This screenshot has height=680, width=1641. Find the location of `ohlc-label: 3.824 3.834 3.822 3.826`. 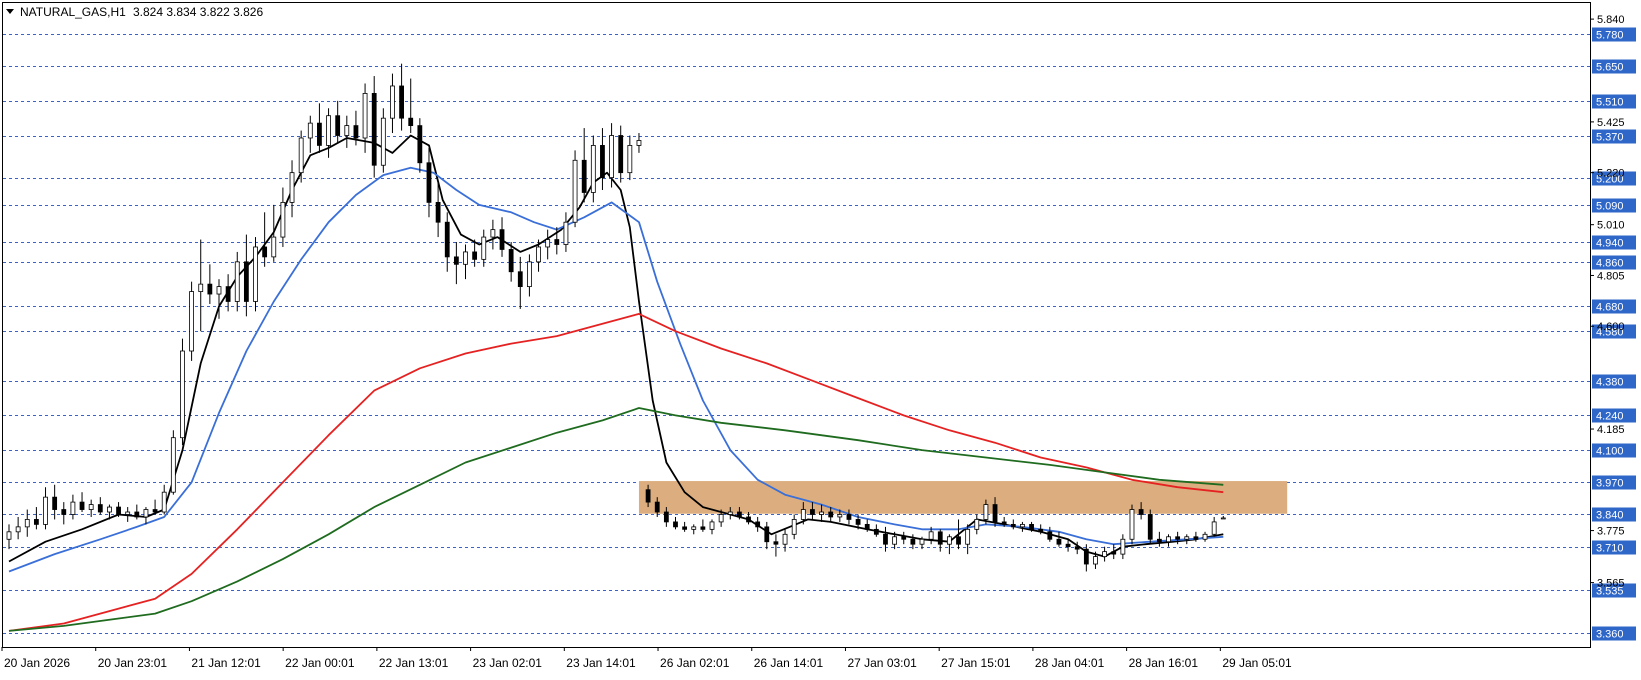

ohlc-label: 3.824 3.834 3.822 3.826 is located at coordinates (198, 12).